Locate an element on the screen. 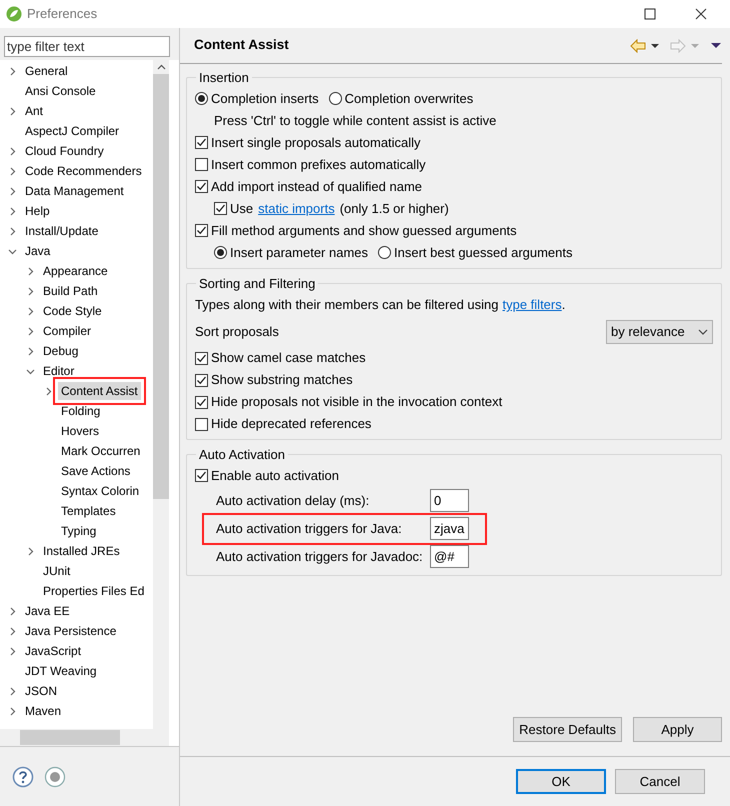 This screenshot has height=806, width=730. tree-item: JDT Weaving is located at coordinates (61, 671).